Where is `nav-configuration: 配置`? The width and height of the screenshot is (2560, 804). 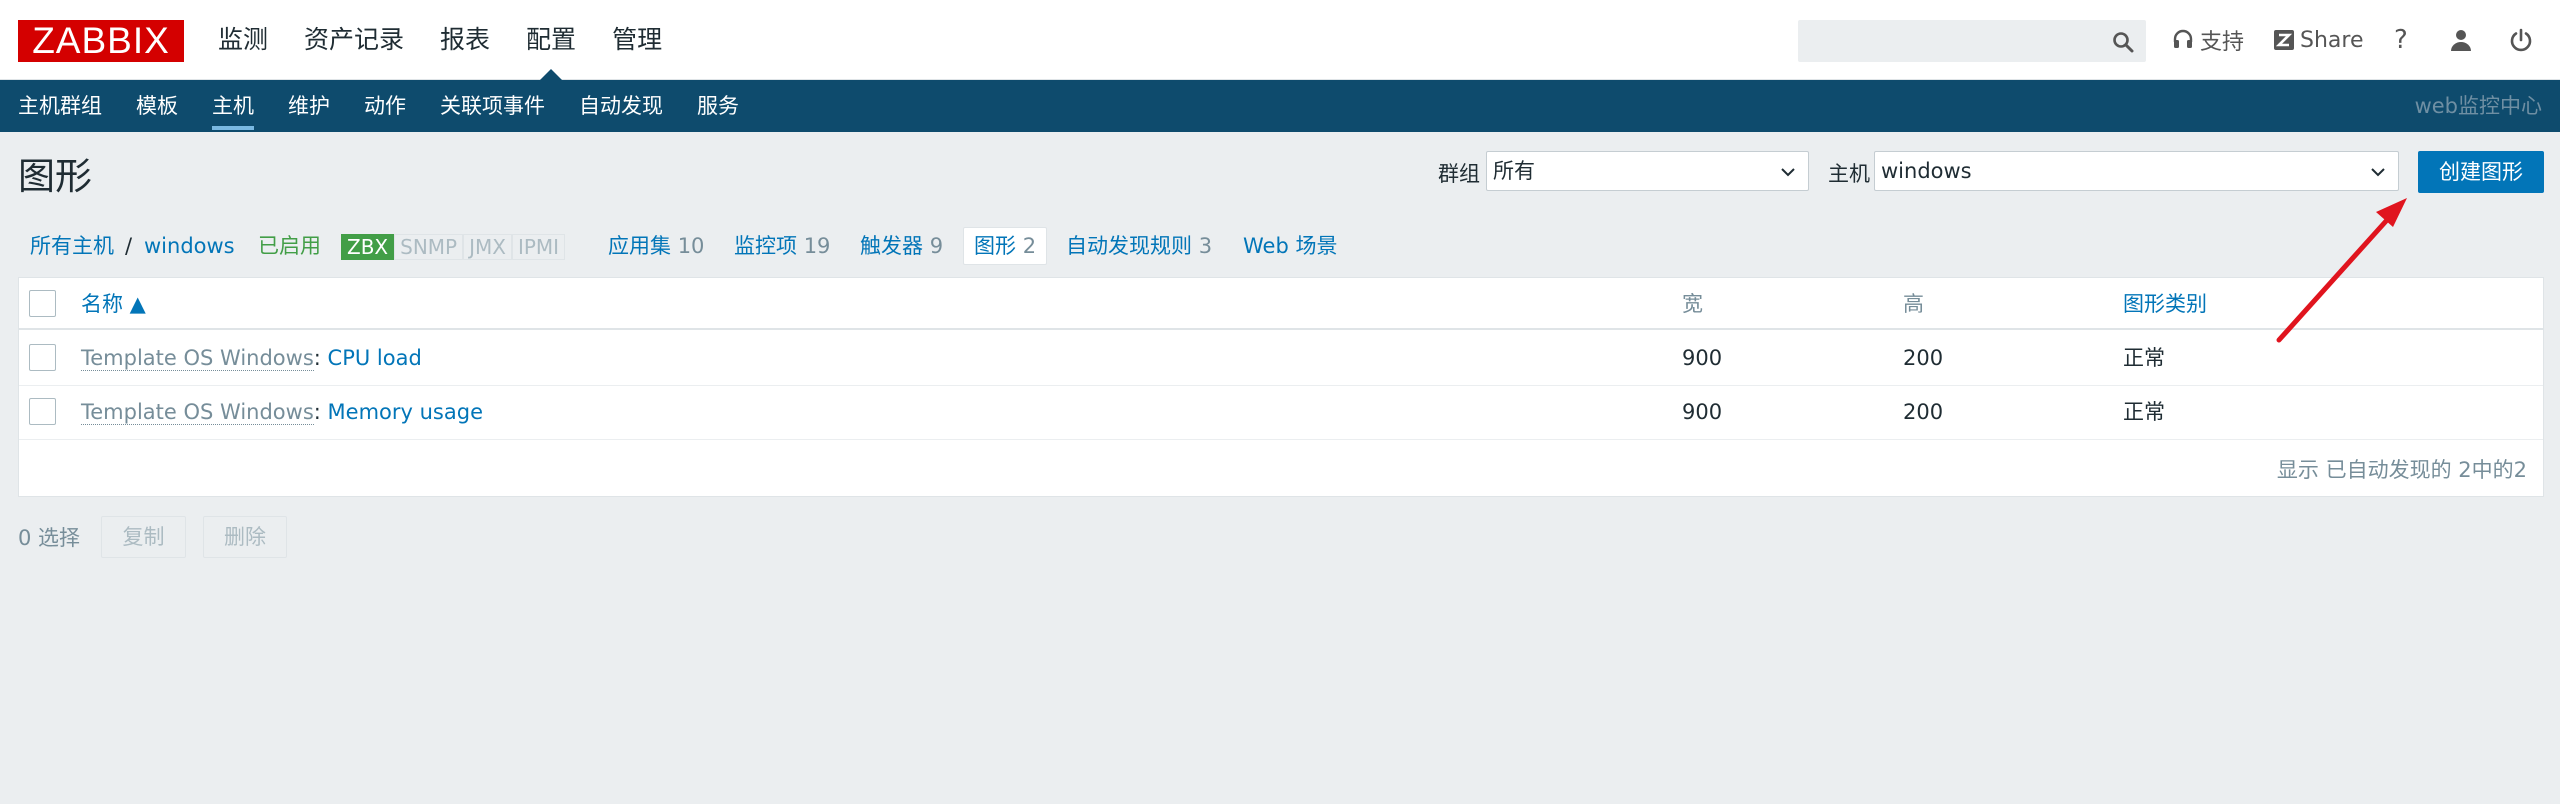
nav-configuration: 配置 is located at coordinates (551, 40).